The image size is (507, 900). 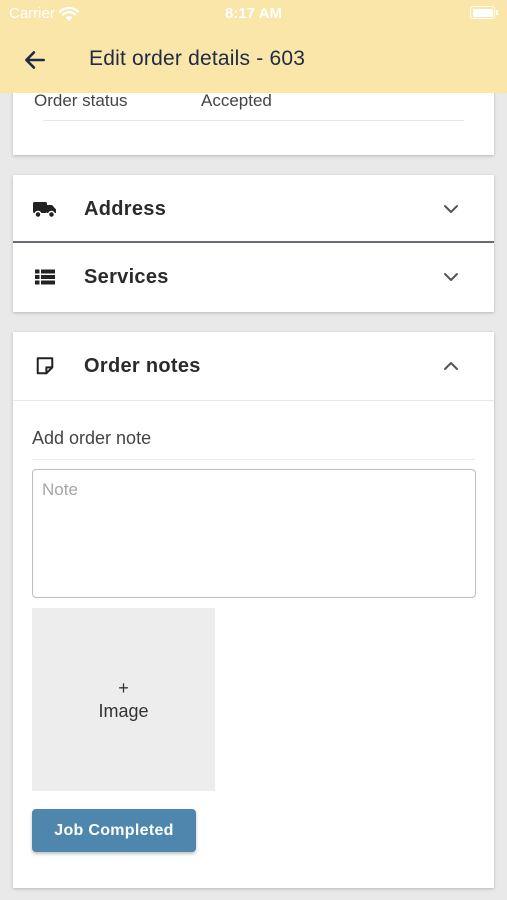 I want to click on add-order-note-label: Add order note, so click(x=92, y=438).